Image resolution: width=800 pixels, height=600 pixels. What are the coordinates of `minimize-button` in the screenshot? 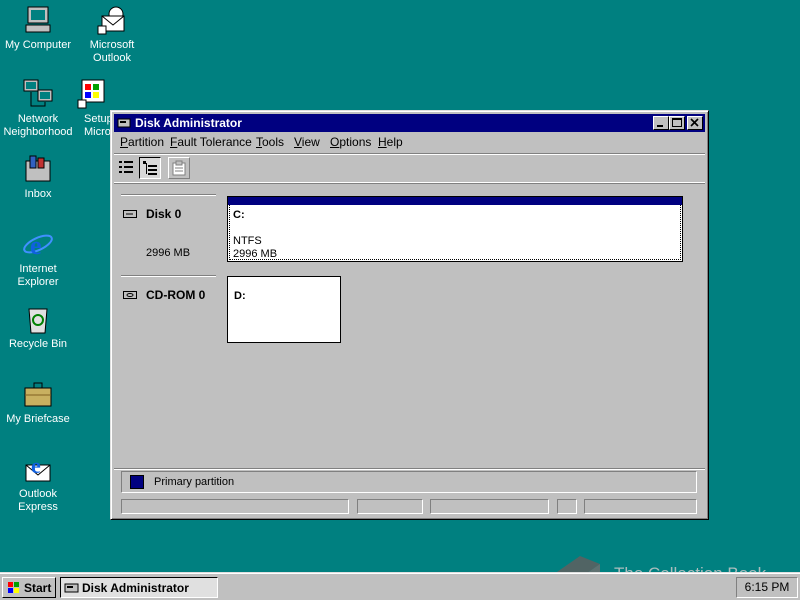 It's located at (661, 123).